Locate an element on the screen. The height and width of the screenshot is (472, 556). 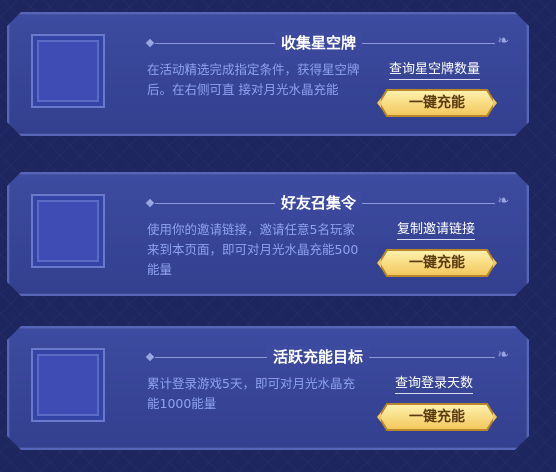
card-title: 活跃充能目标 is located at coordinates (318, 357).